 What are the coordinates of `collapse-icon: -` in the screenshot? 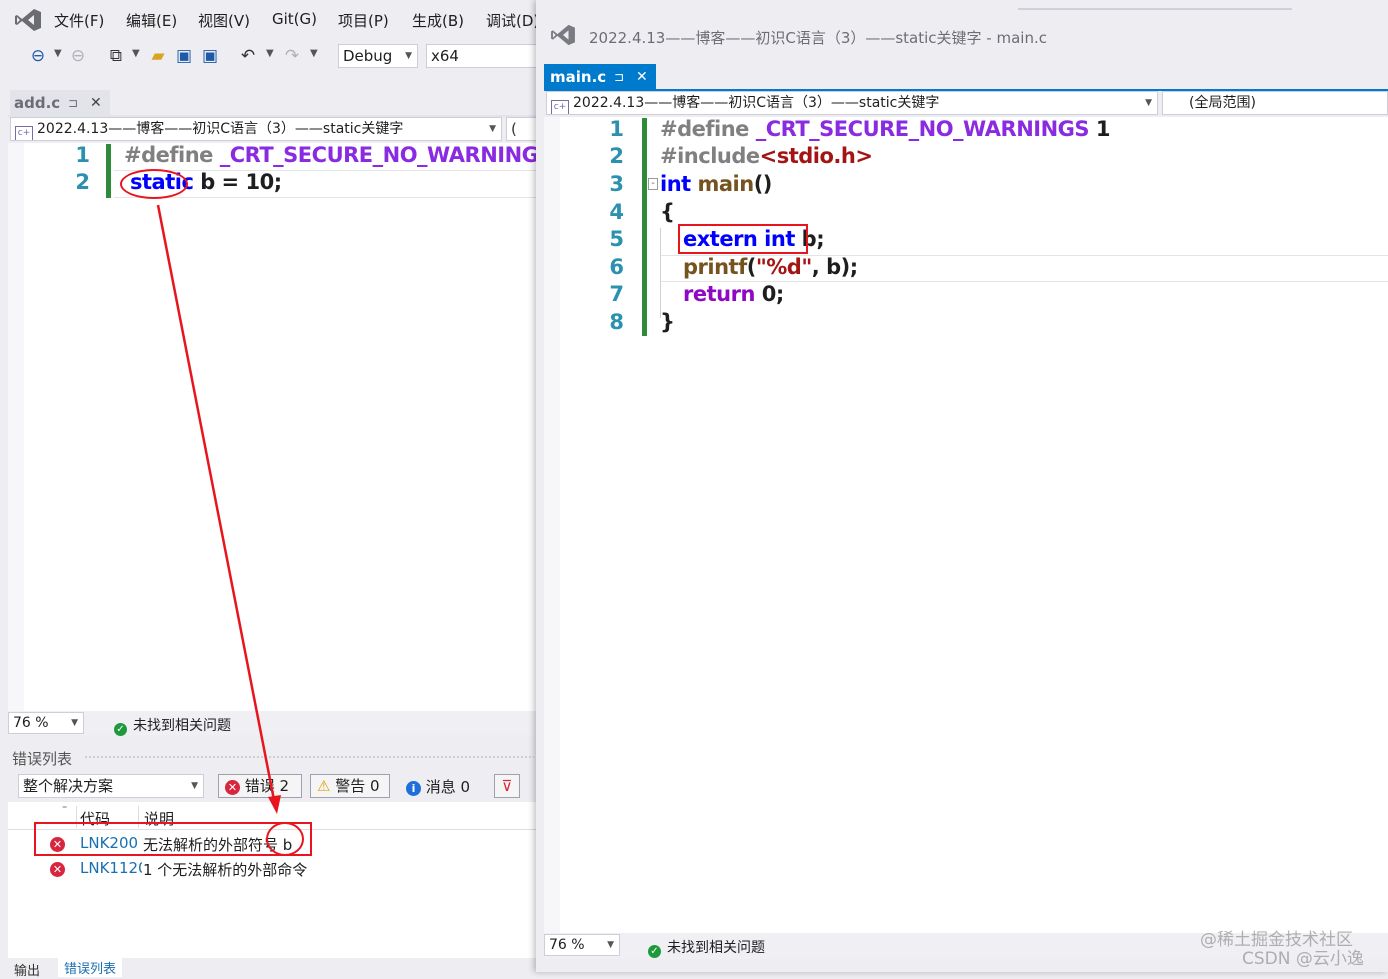 It's located at (653, 184).